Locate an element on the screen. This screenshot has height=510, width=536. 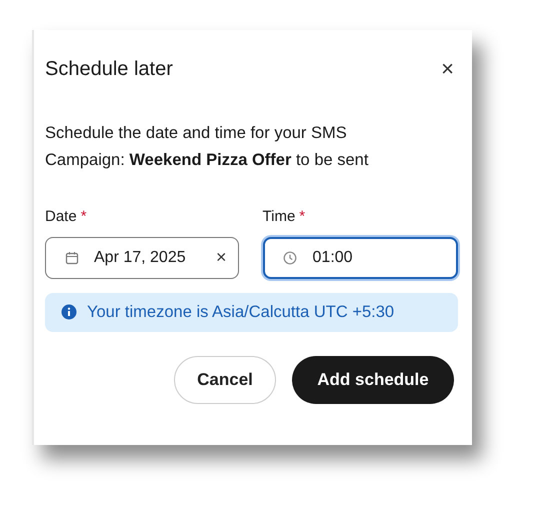
field-label: Date is located at coordinates (61, 217).